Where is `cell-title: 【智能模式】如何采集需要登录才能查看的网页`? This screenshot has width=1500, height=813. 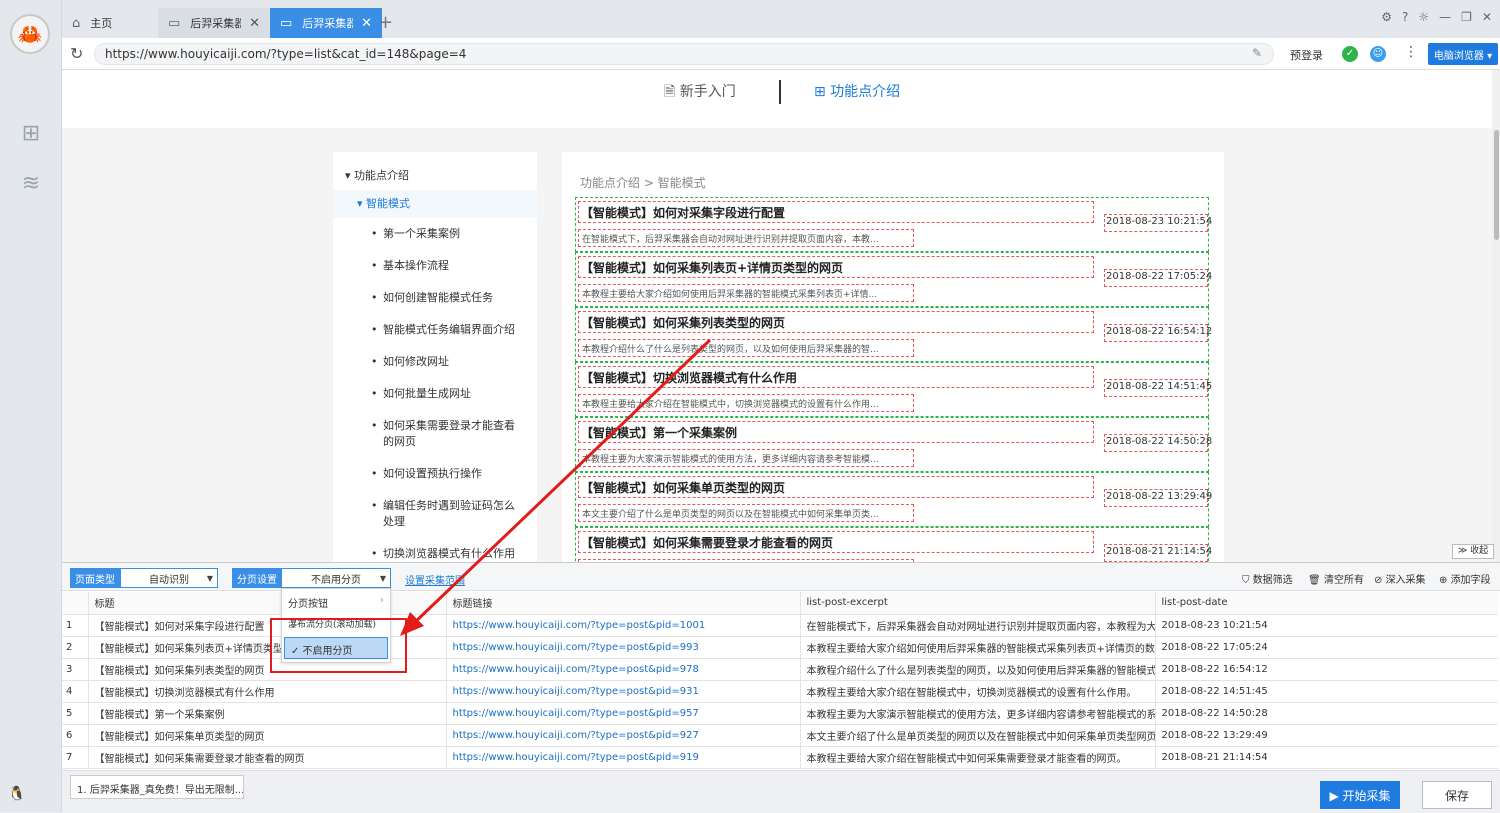 cell-title: 【智能模式】如何采集需要登录才能查看的网页 is located at coordinates (267, 757).